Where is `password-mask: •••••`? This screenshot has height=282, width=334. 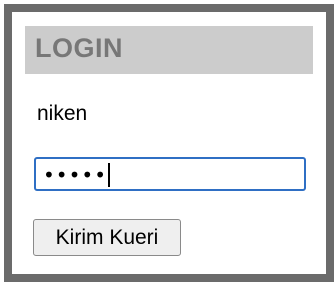
password-mask: ••••• is located at coordinates (75, 175).